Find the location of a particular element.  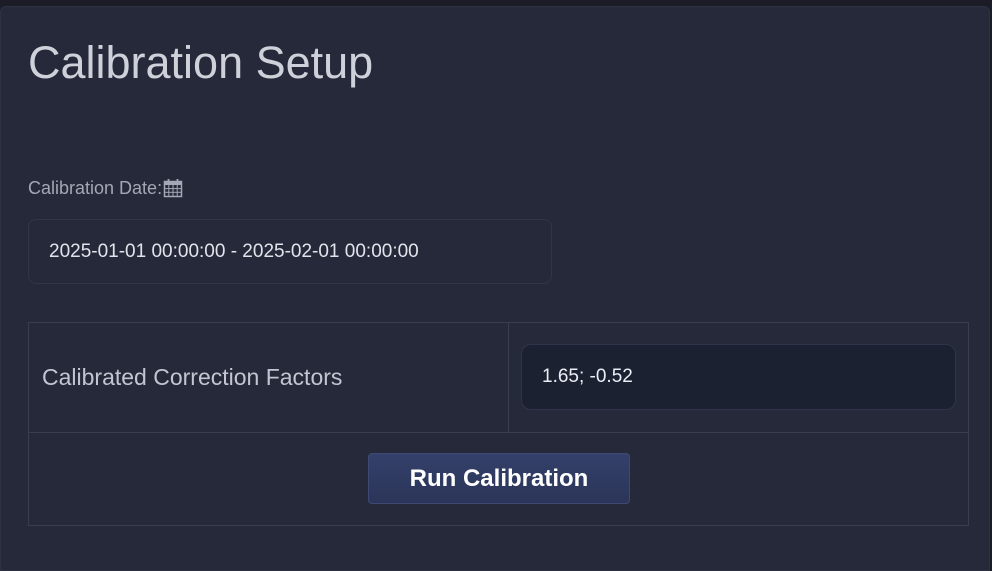

calendar-icon is located at coordinates (173, 188).